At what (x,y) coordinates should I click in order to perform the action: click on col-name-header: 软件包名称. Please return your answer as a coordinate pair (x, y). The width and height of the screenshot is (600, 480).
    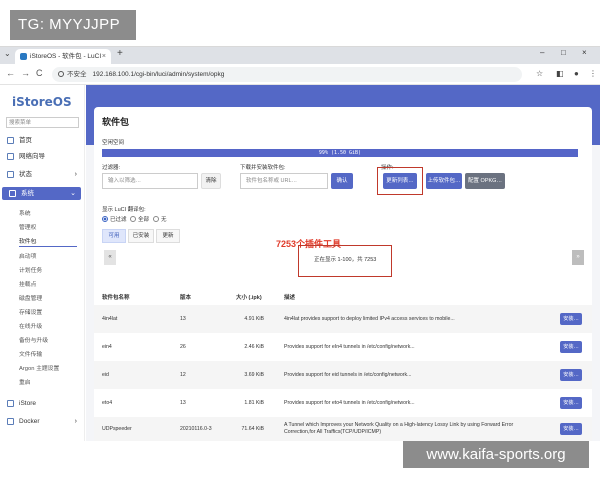
    Looking at the image, I should click on (116, 298).